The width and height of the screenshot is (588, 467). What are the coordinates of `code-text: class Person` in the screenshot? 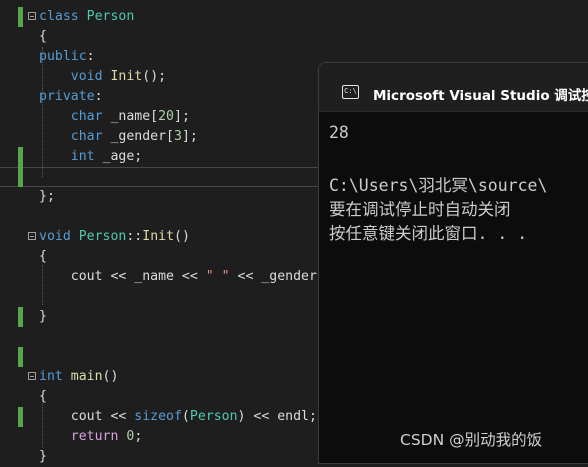 It's located at (86, 17).